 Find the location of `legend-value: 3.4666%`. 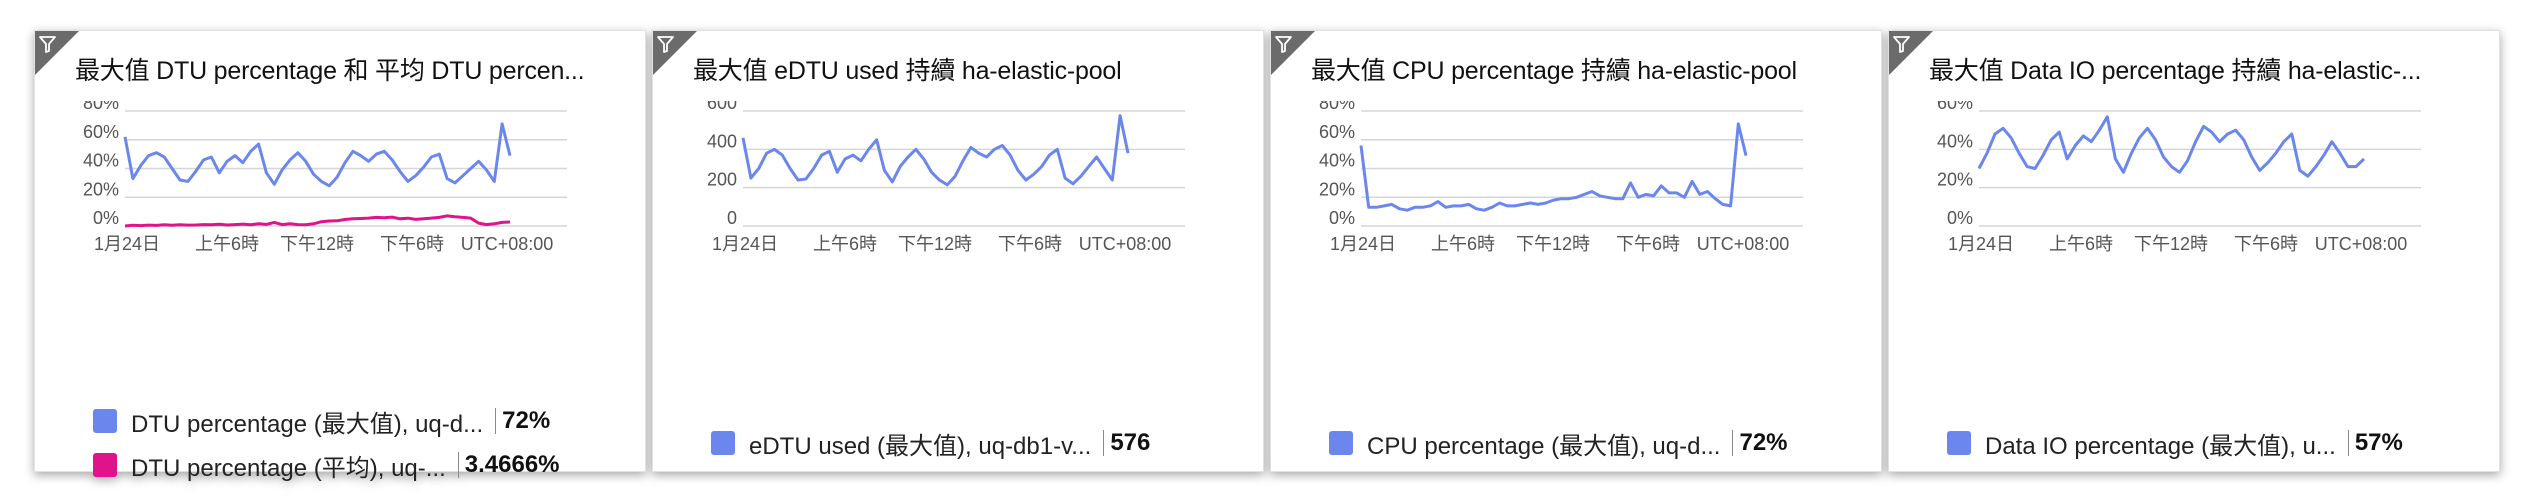

legend-value: 3.4666% is located at coordinates (512, 464).